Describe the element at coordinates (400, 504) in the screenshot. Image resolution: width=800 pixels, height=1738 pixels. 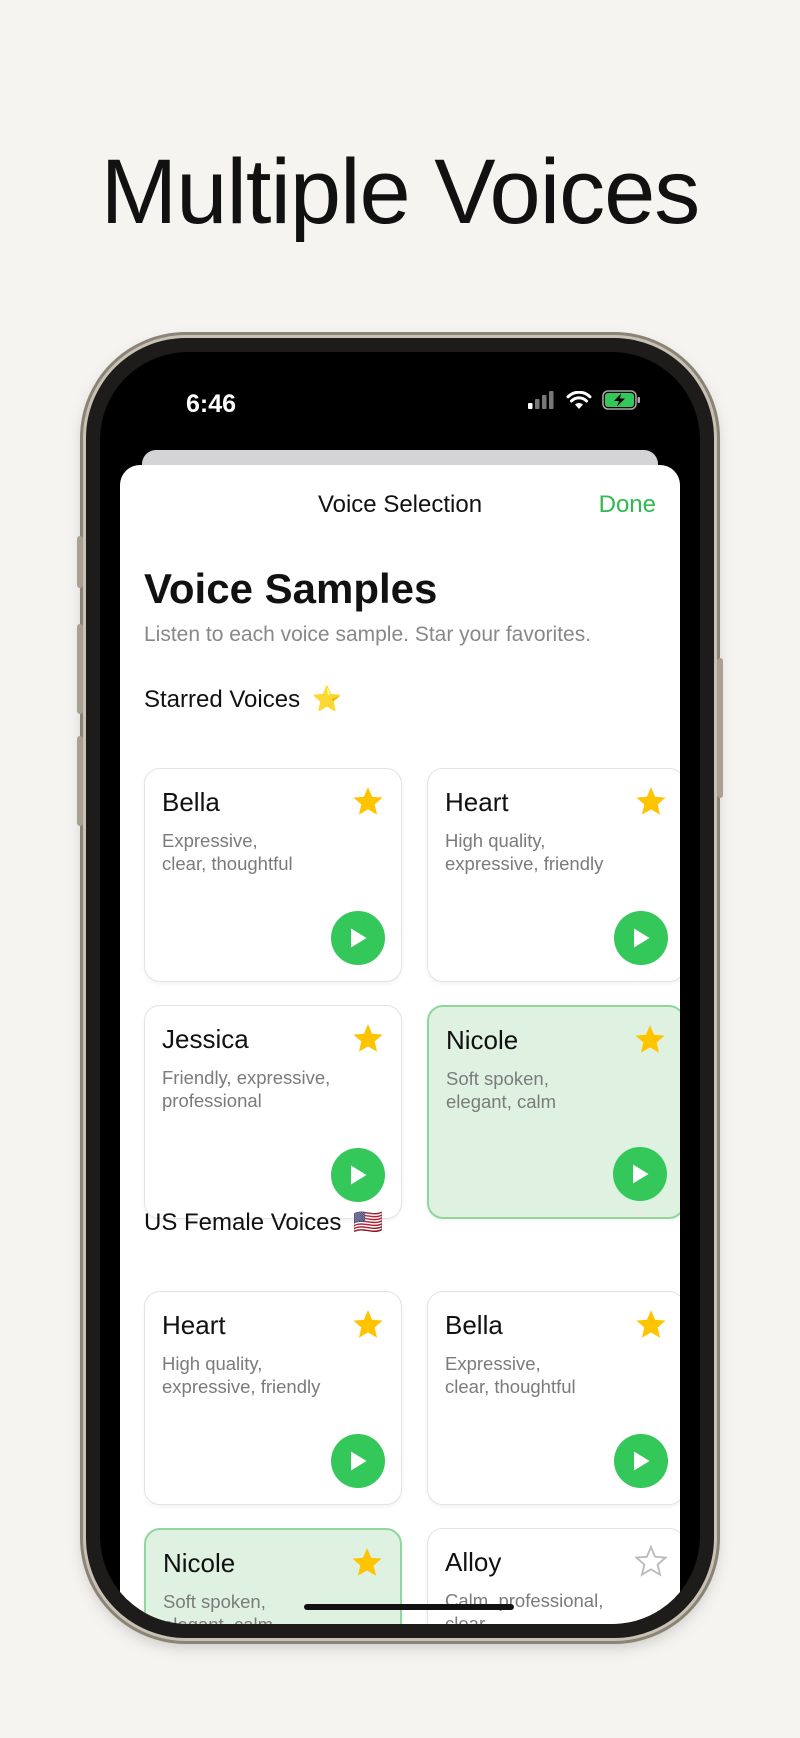
I see `nav-title: Voice Selection` at that location.